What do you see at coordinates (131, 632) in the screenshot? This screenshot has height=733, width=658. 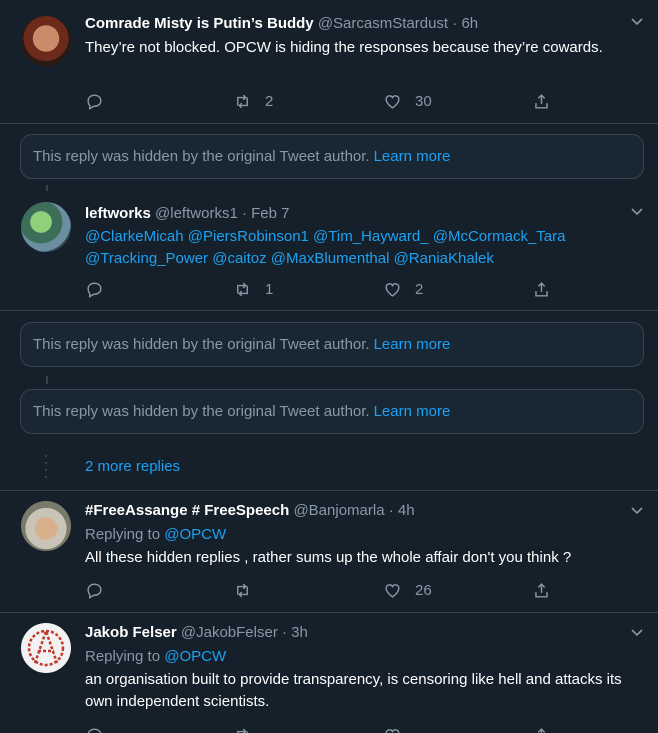 I see `display-name: Jakob Felser` at bounding box center [131, 632].